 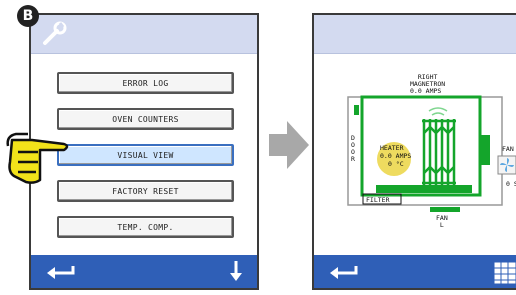 I want to click on temp-comp-button: TEMP. COMP., so click(x=145, y=227).